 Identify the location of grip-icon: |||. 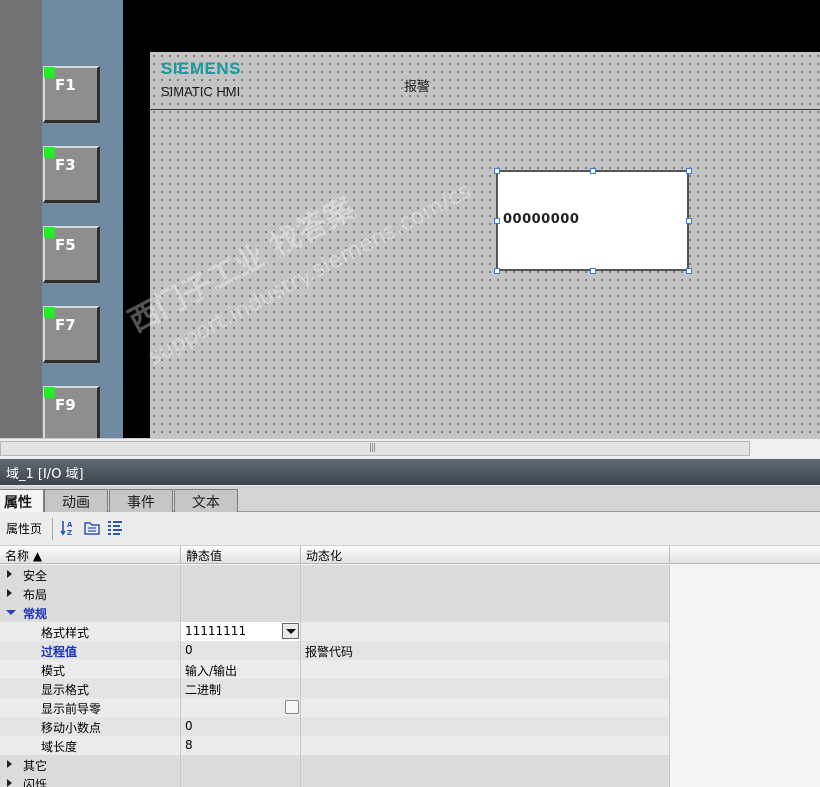
(372, 448).